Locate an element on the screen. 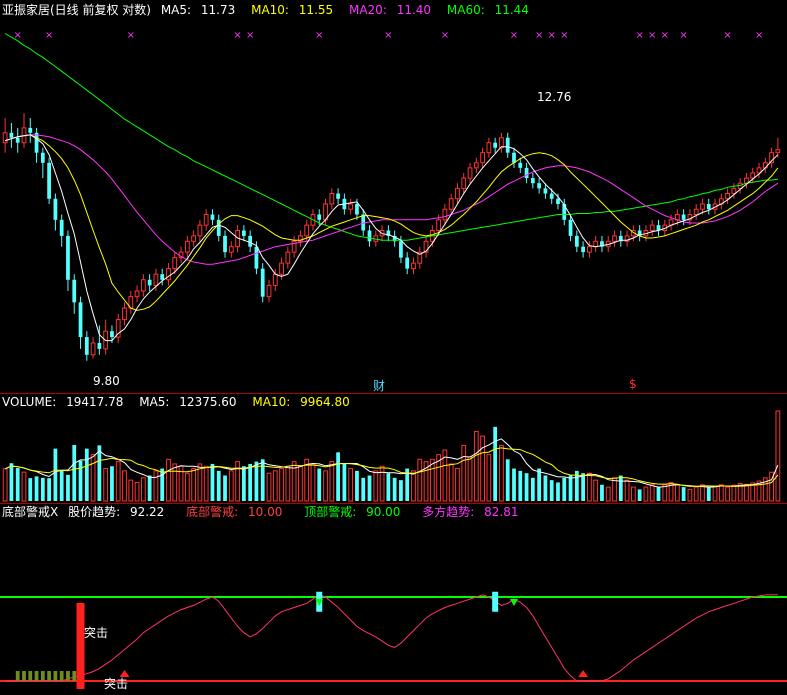 The image size is (787, 695). dividend-marker: $ is located at coordinates (633, 384).